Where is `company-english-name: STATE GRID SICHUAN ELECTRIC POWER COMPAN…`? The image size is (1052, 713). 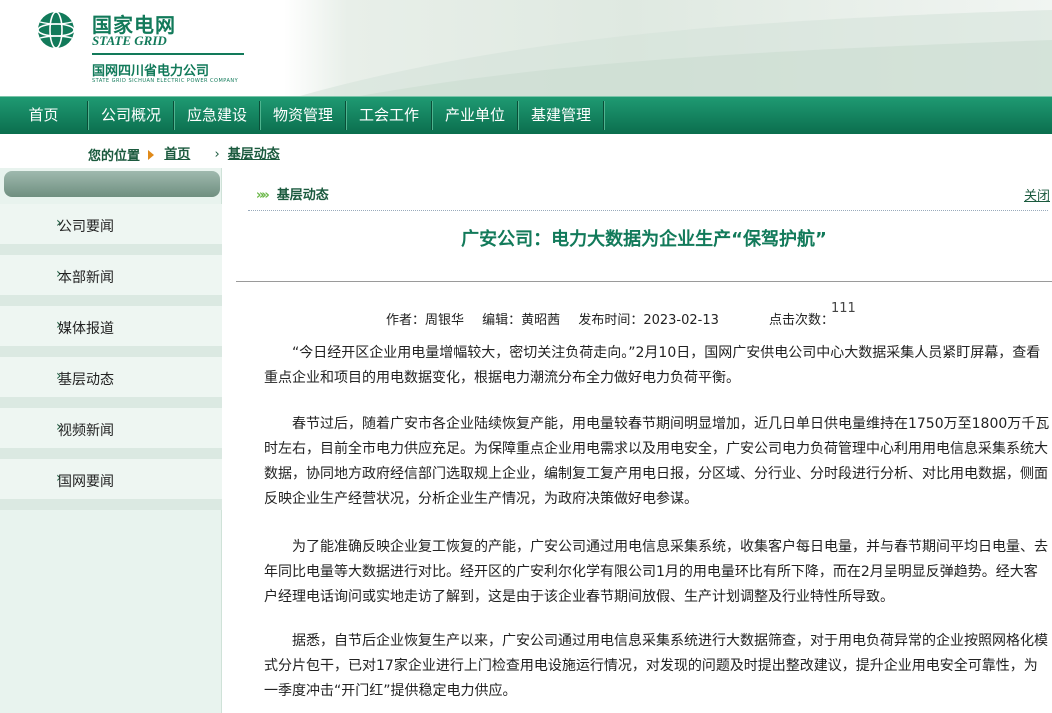 company-english-name: STATE GRID SICHUAN ELECTRIC POWER COMPAN… is located at coordinates (165, 81).